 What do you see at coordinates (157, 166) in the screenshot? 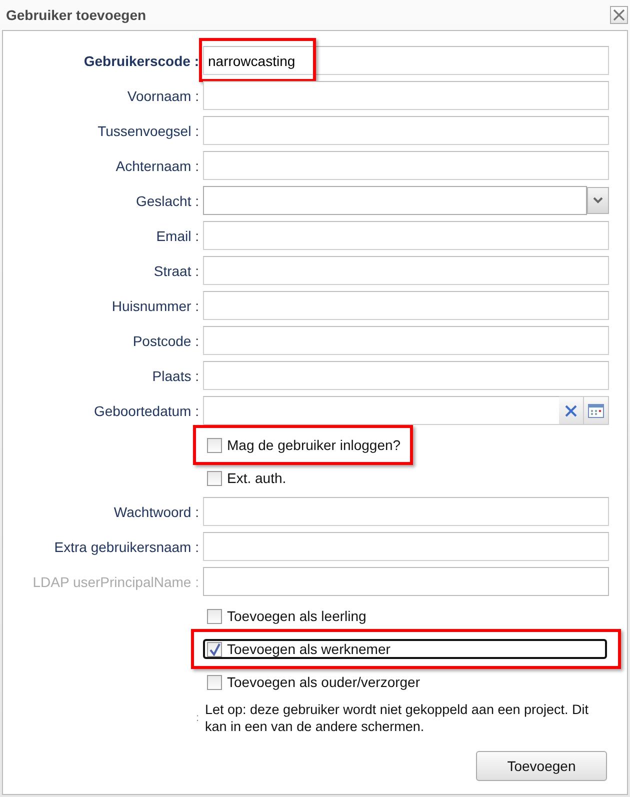
I see `field-label: Achternaam :` at bounding box center [157, 166].